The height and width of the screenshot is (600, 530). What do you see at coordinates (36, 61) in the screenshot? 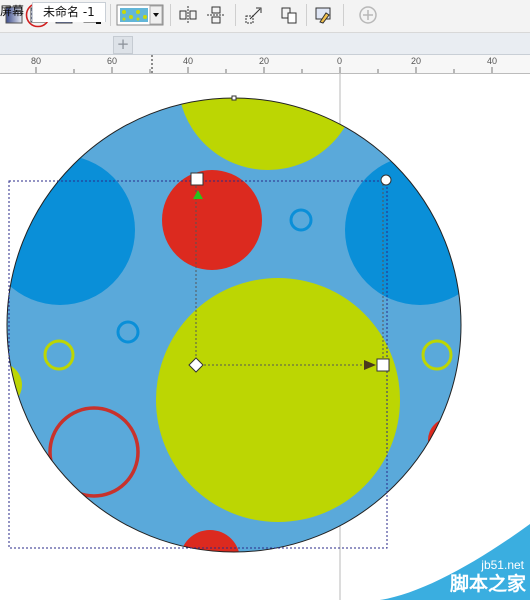
I see `ruler-label: 80` at bounding box center [36, 61].